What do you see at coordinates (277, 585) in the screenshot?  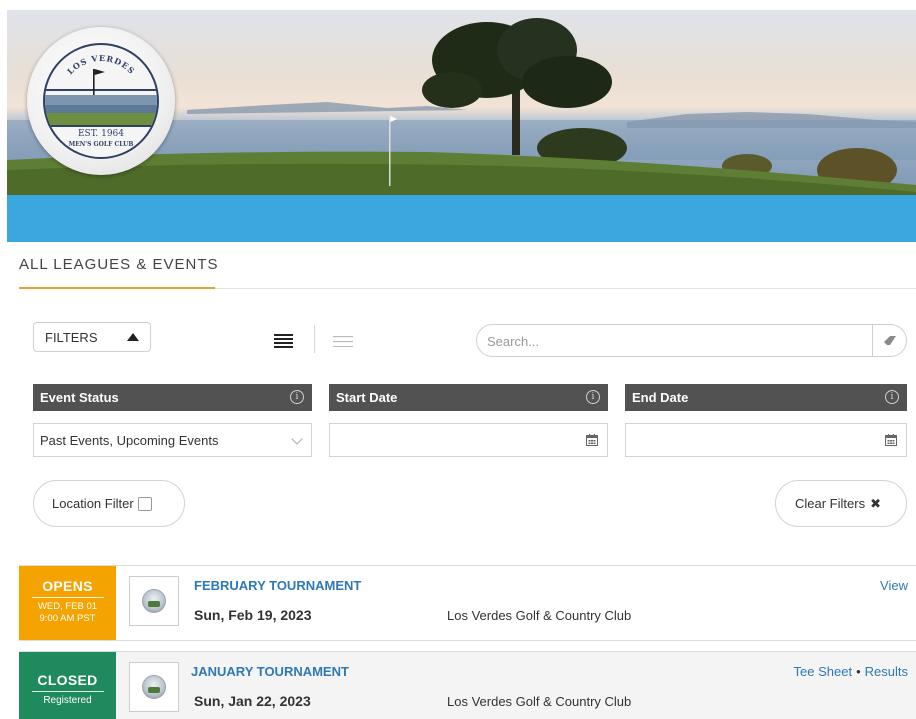 I see `event-name-link: FEBRUARY TOURNAMENT` at bounding box center [277, 585].